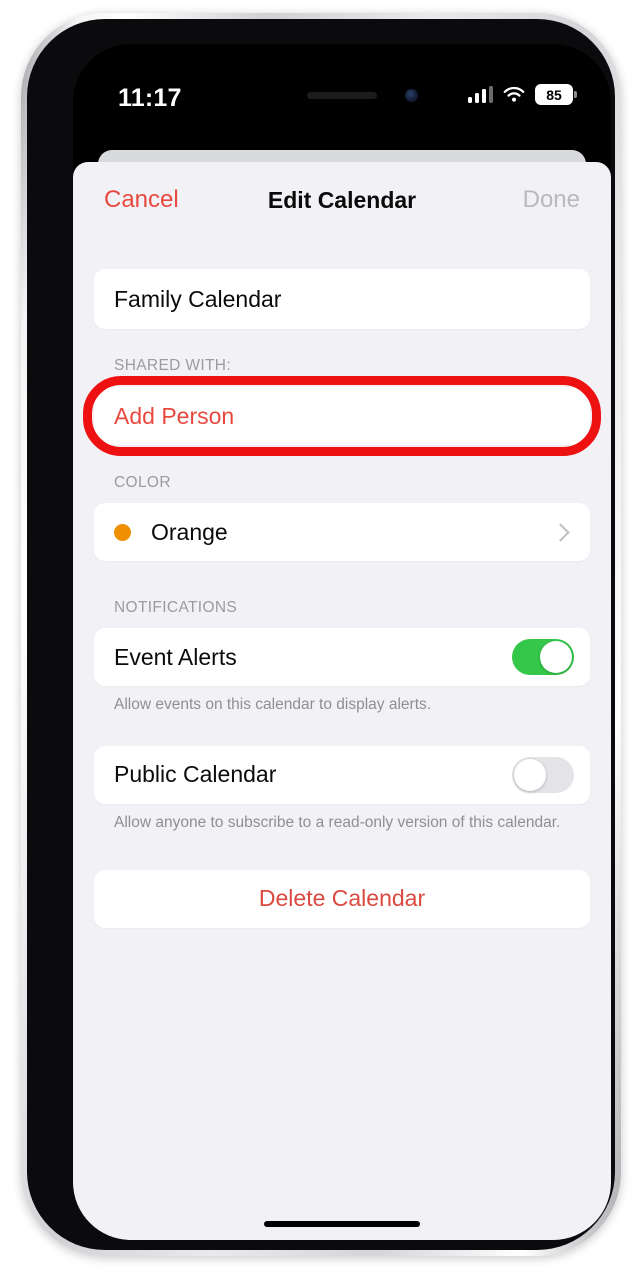  Describe the element at coordinates (342, 299) in the screenshot. I see `calendar-name-field: Family Calendar` at that location.